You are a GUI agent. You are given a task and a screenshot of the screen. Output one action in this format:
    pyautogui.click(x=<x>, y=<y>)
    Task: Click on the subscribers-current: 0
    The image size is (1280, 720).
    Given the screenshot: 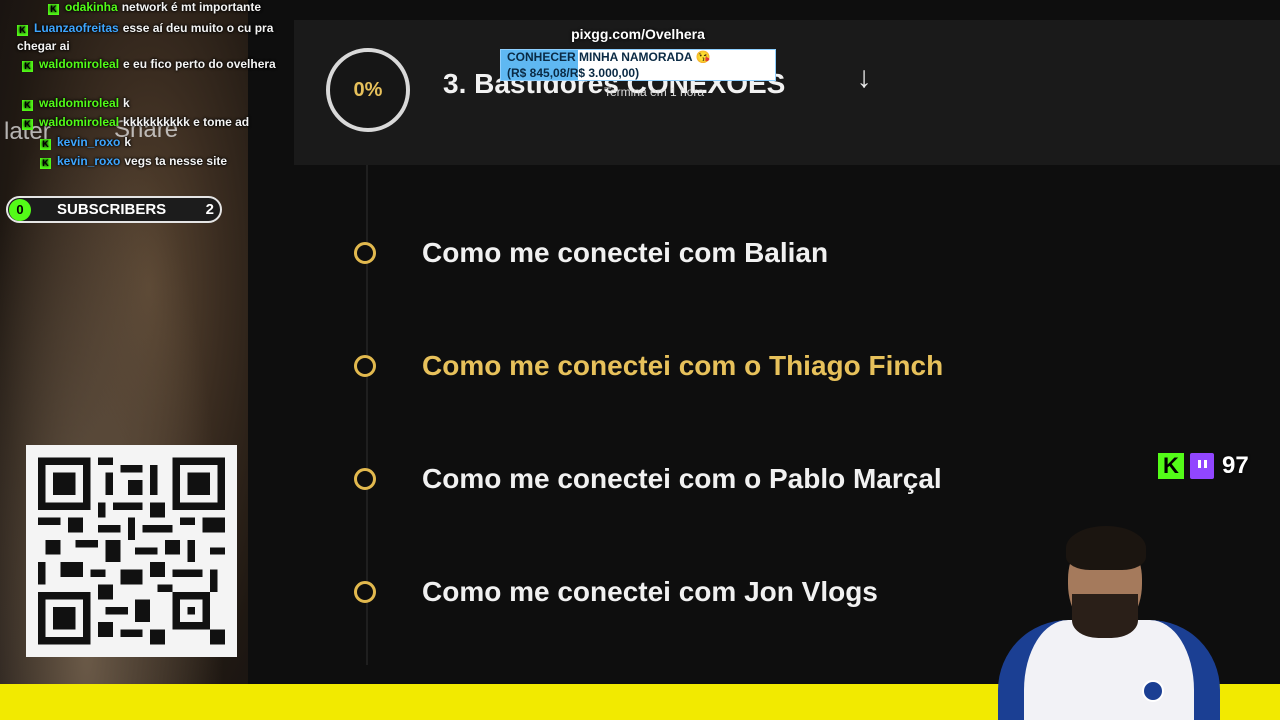 What is the action you would take?
    pyautogui.click(x=20, y=209)
    